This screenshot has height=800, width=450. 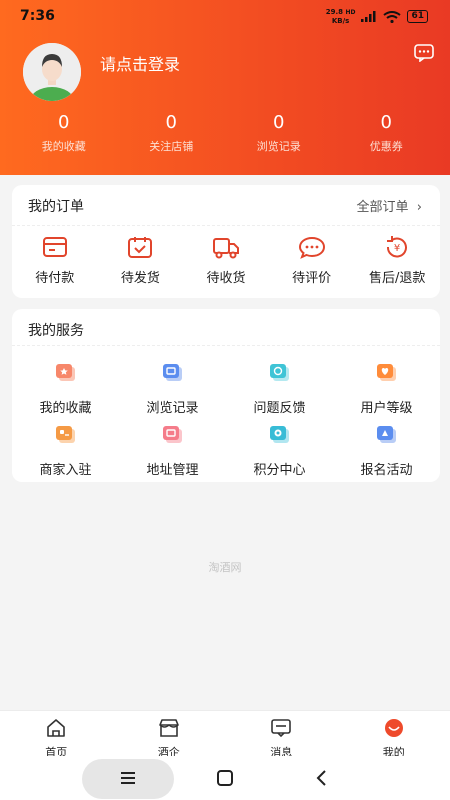 What do you see at coordinates (368, 16) in the screenshot?
I see `signal-icon` at bounding box center [368, 16].